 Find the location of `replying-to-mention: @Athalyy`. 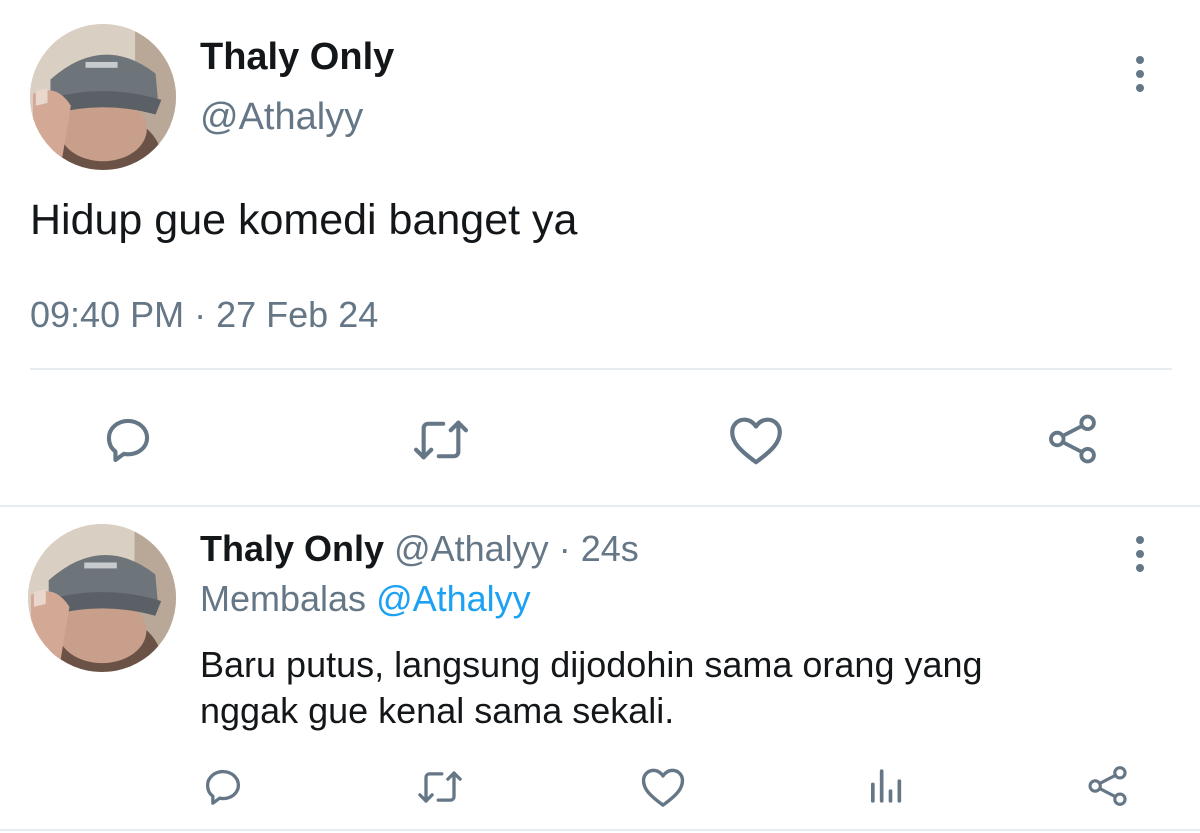

replying-to-mention: @Athalyy is located at coordinates (453, 598).